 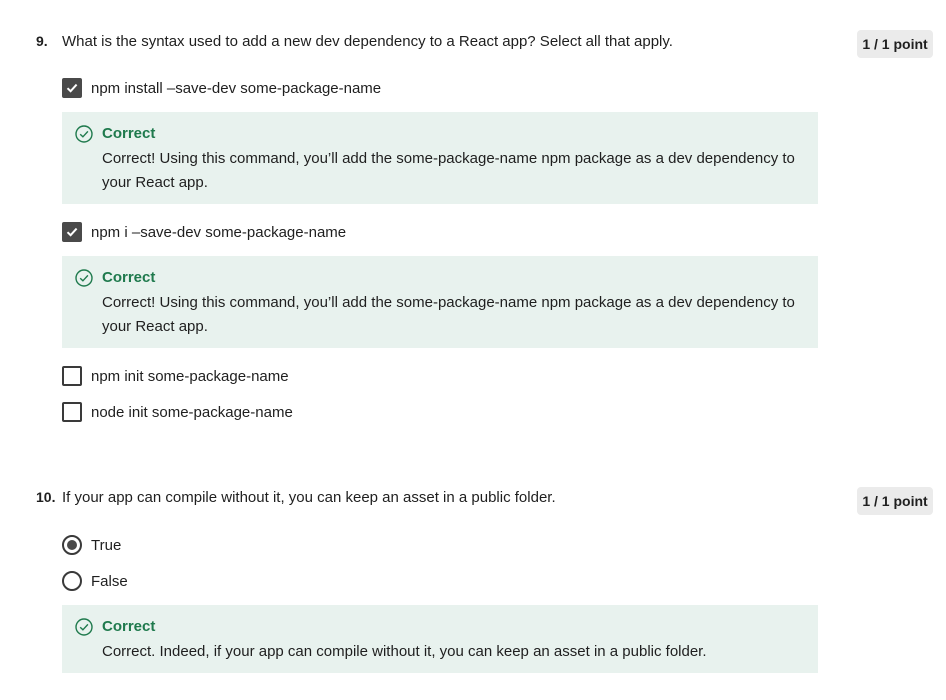 What do you see at coordinates (109, 581) in the screenshot?
I see `option-label: False` at bounding box center [109, 581].